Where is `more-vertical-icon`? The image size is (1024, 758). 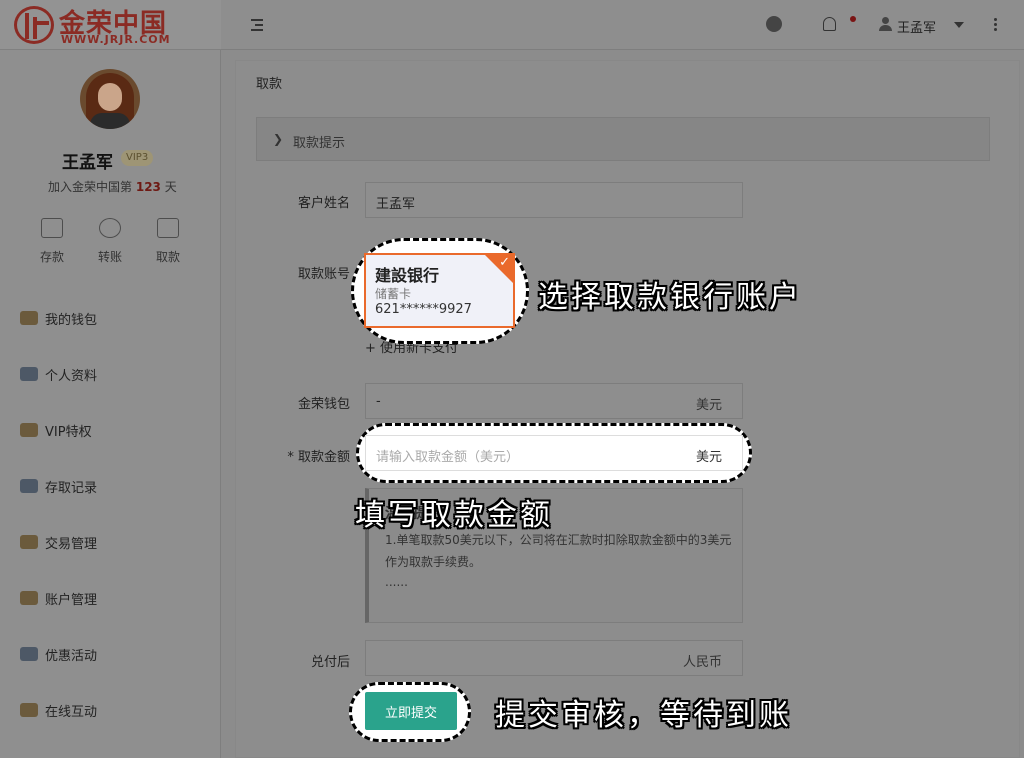 more-vertical-icon is located at coordinates (995, 25).